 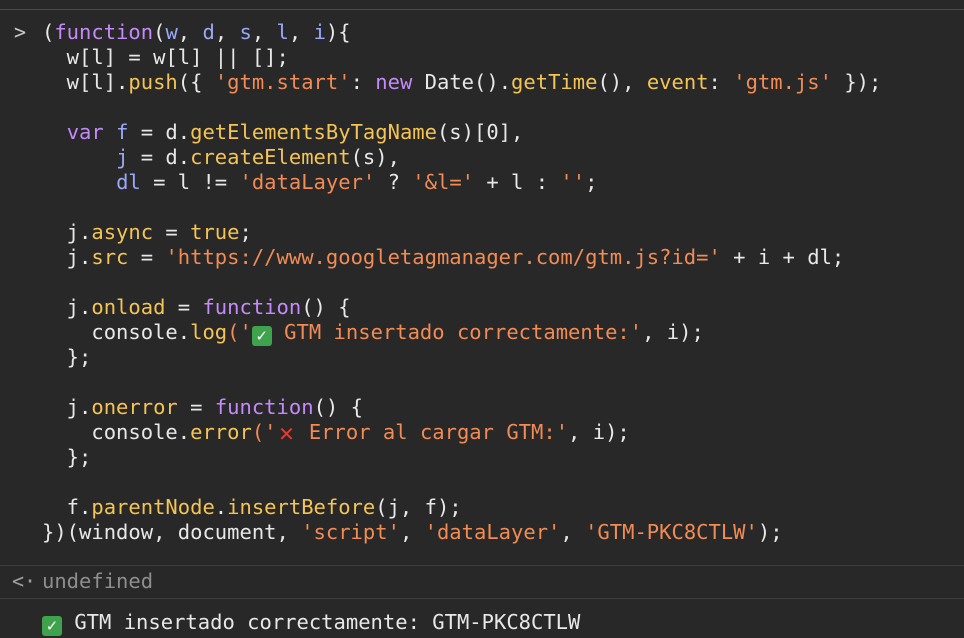 What do you see at coordinates (482, 598) in the screenshot?
I see `log-divider` at bounding box center [482, 598].